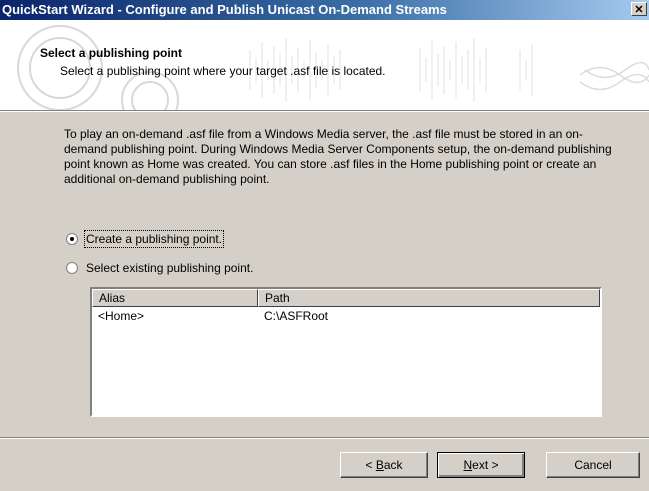 The width and height of the screenshot is (649, 491). I want to click on select-existing-option: Select existing publishing point., so click(159, 268).